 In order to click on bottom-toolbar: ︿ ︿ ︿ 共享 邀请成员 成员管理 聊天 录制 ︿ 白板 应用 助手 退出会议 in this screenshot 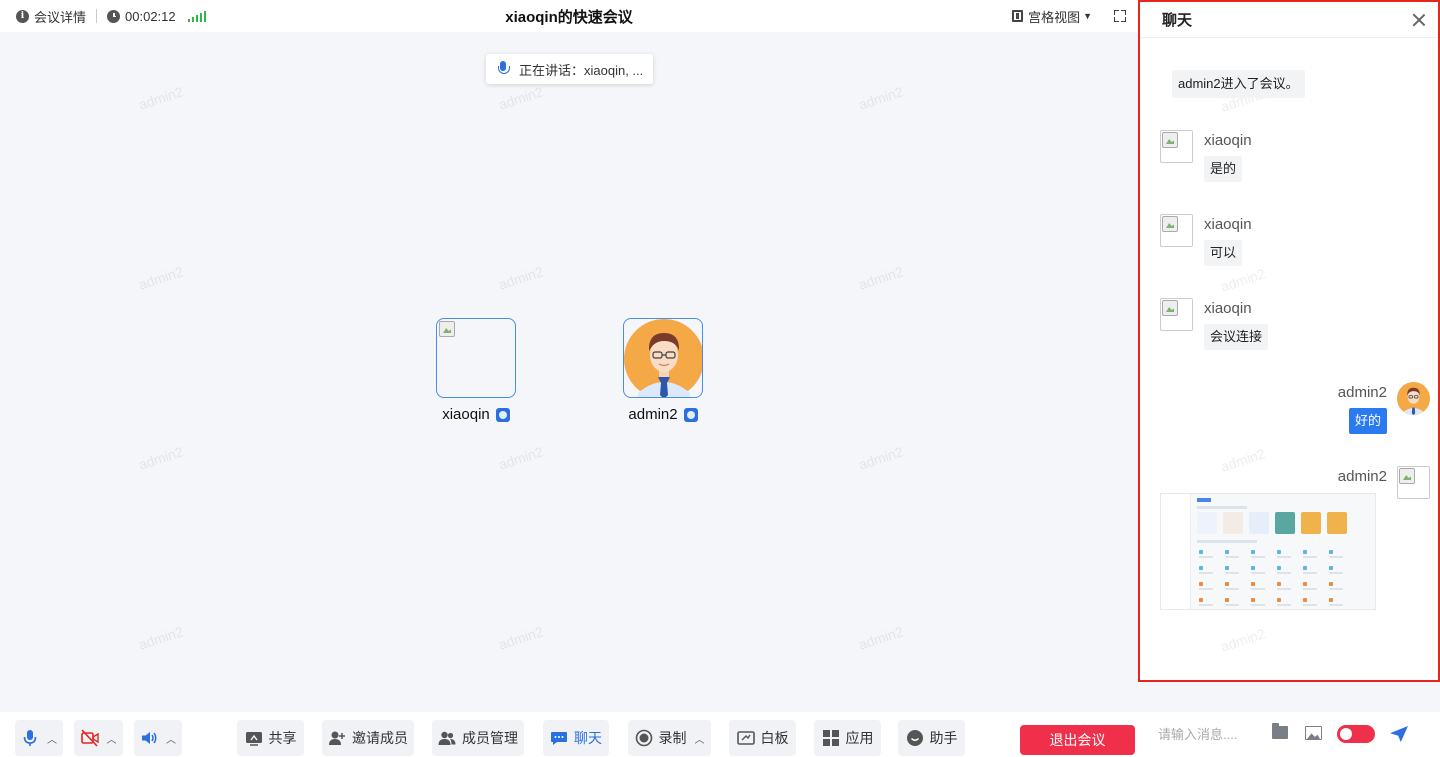, I will do `click(569, 734)`.